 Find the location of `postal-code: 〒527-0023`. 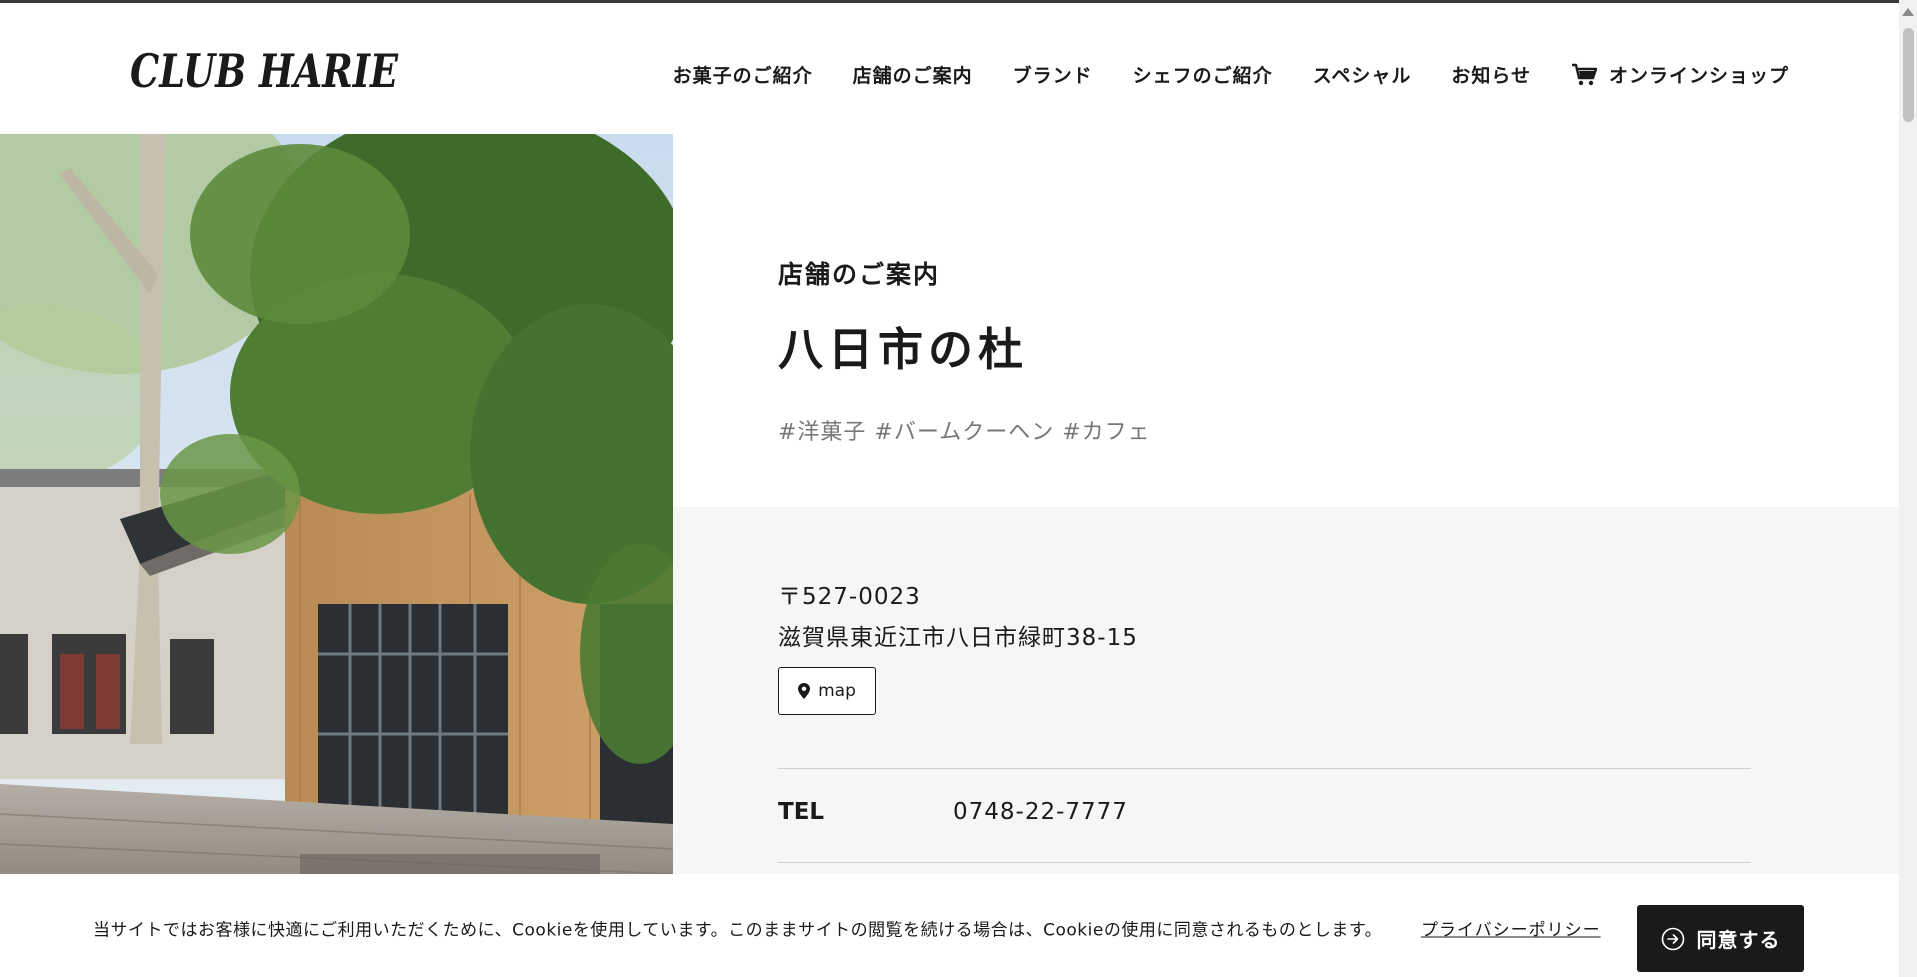

postal-code: 〒527-0023 is located at coordinates (849, 597).